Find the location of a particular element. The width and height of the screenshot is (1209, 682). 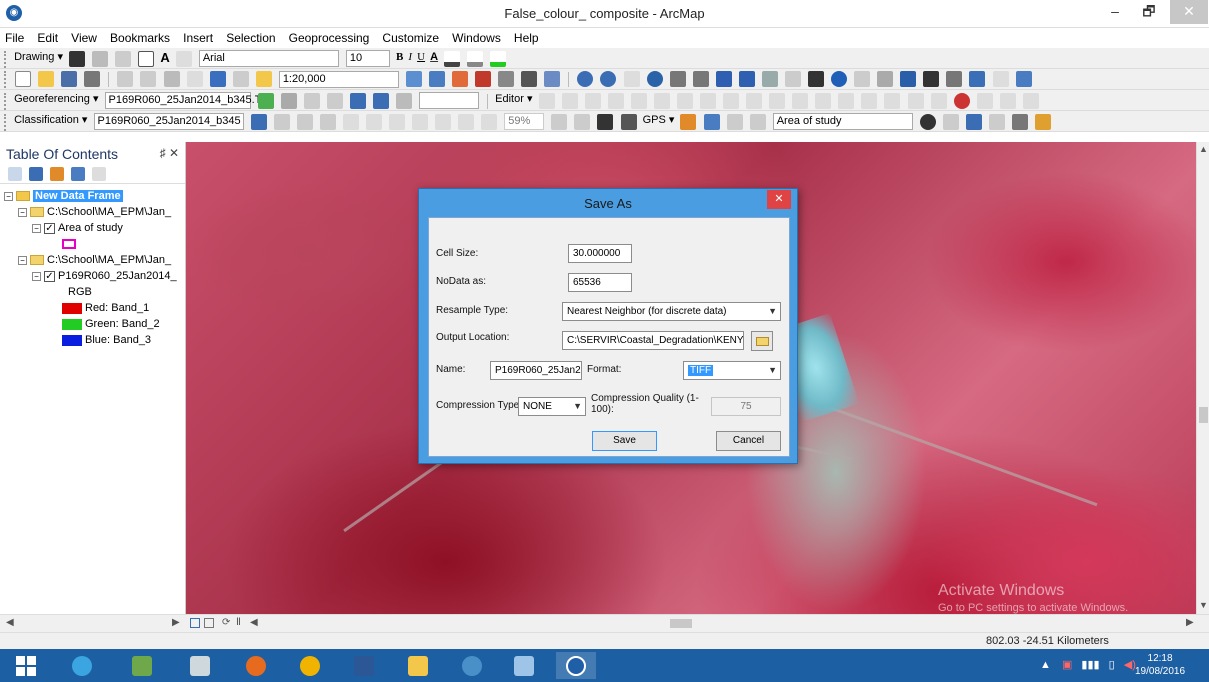

flicker-icon is located at coordinates (396, 121).